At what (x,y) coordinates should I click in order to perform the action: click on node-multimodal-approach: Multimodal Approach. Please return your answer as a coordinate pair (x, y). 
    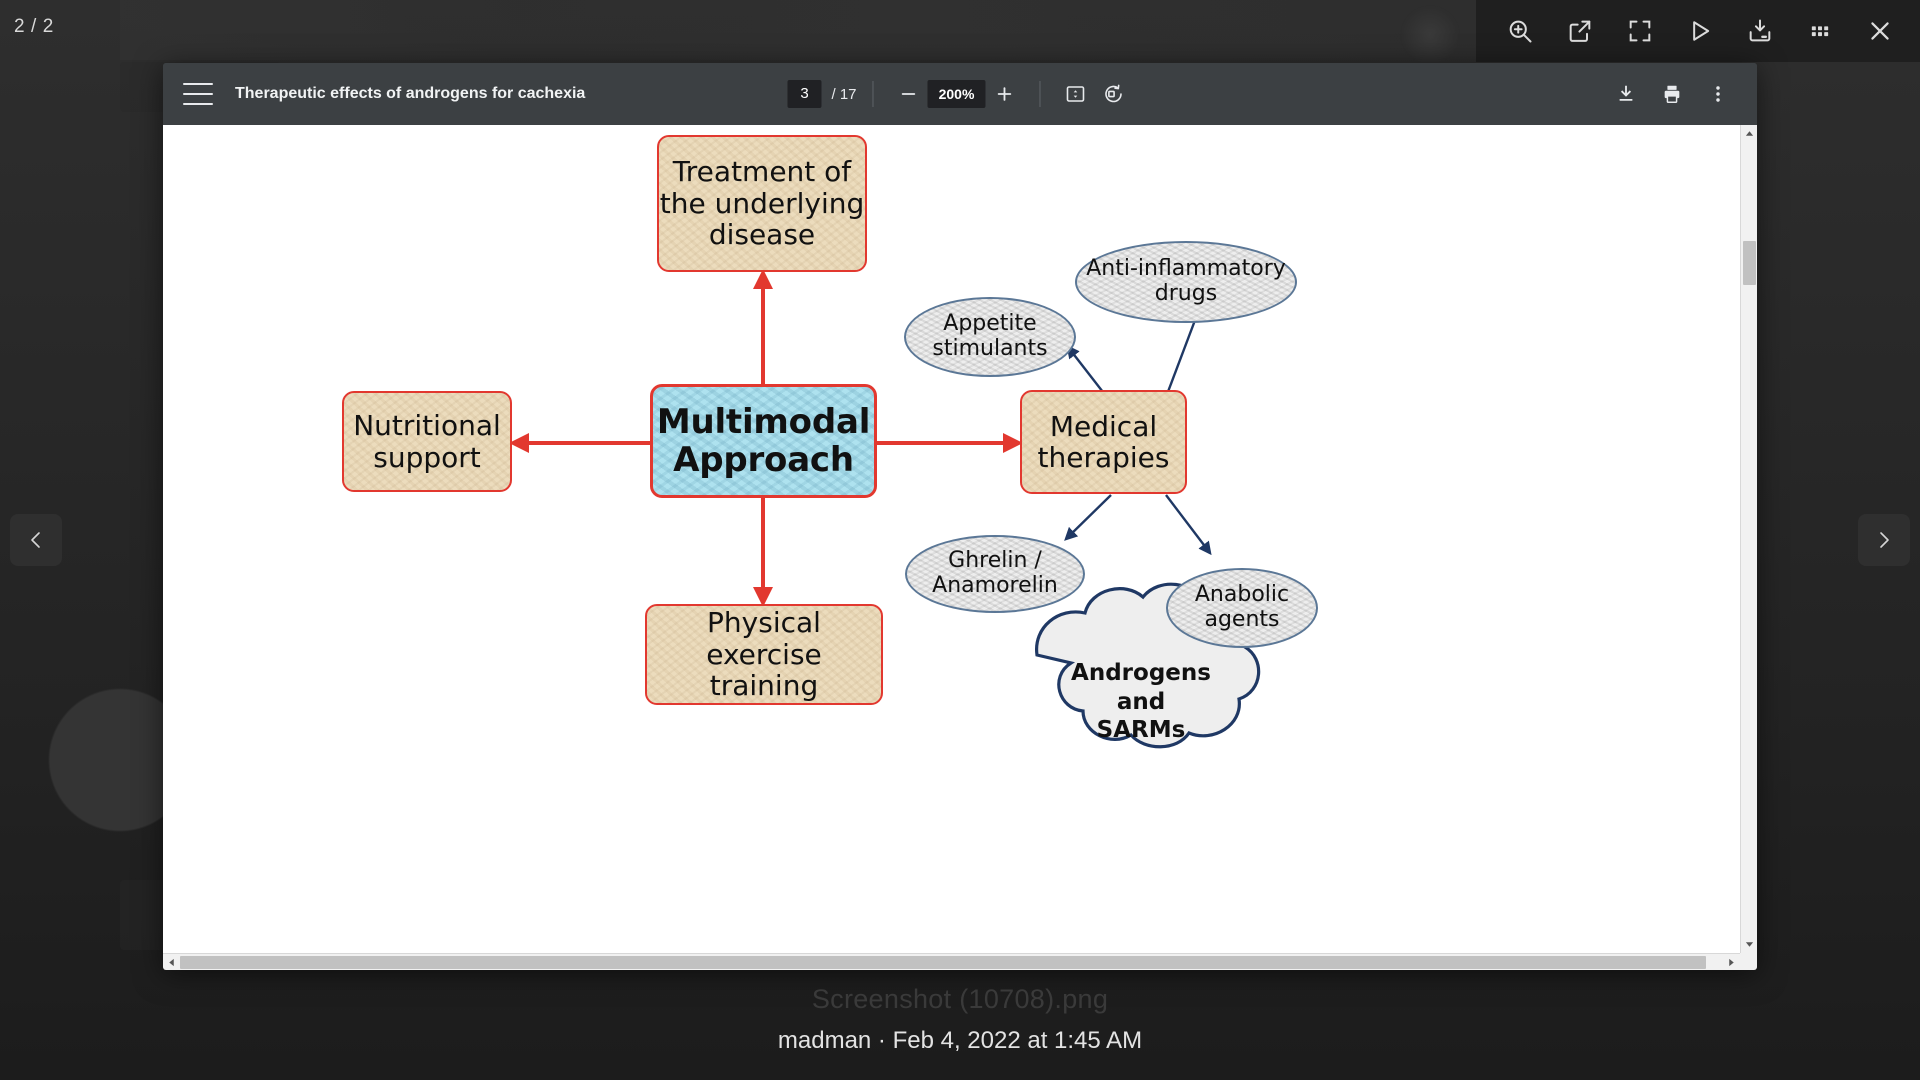
    Looking at the image, I should click on (763, 441).